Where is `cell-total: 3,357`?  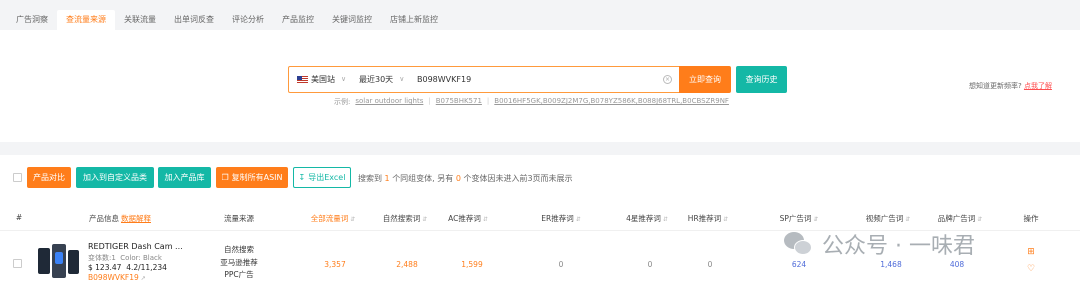 cell-total: 3,357 is located at coordinates (334, 264).